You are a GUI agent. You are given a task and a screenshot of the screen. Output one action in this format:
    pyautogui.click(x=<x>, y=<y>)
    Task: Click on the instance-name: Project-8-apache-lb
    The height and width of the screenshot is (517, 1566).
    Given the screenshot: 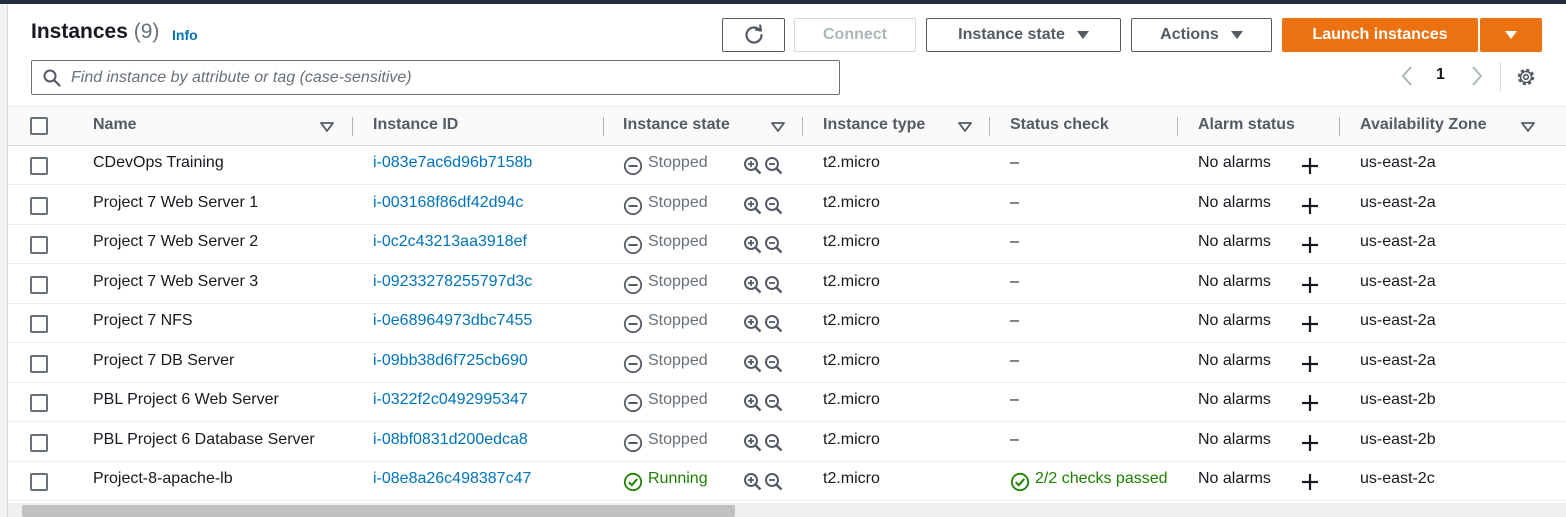 What is the action you would take?
    pyautogui.click(x=163, y=479)
    